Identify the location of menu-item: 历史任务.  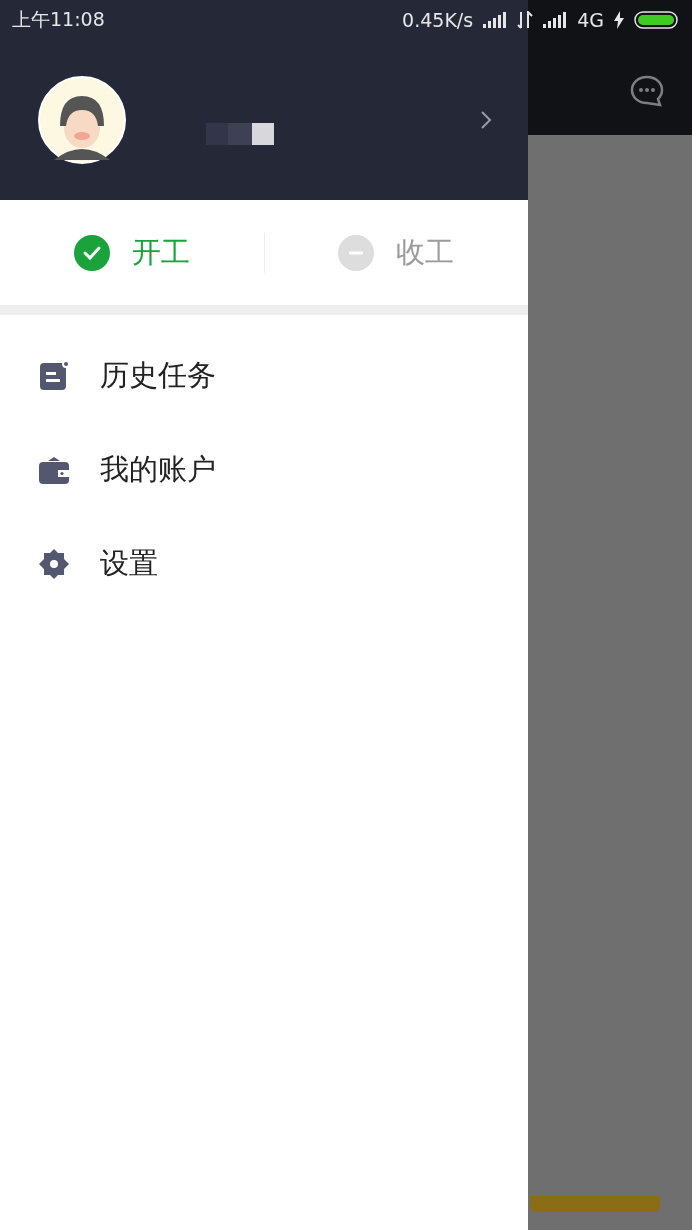
(264, 376).